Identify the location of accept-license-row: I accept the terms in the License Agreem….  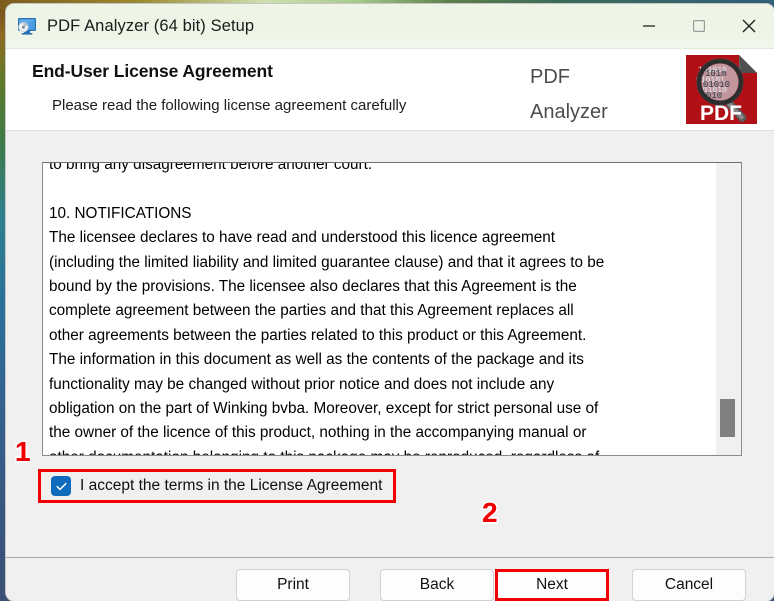
(217, 486).